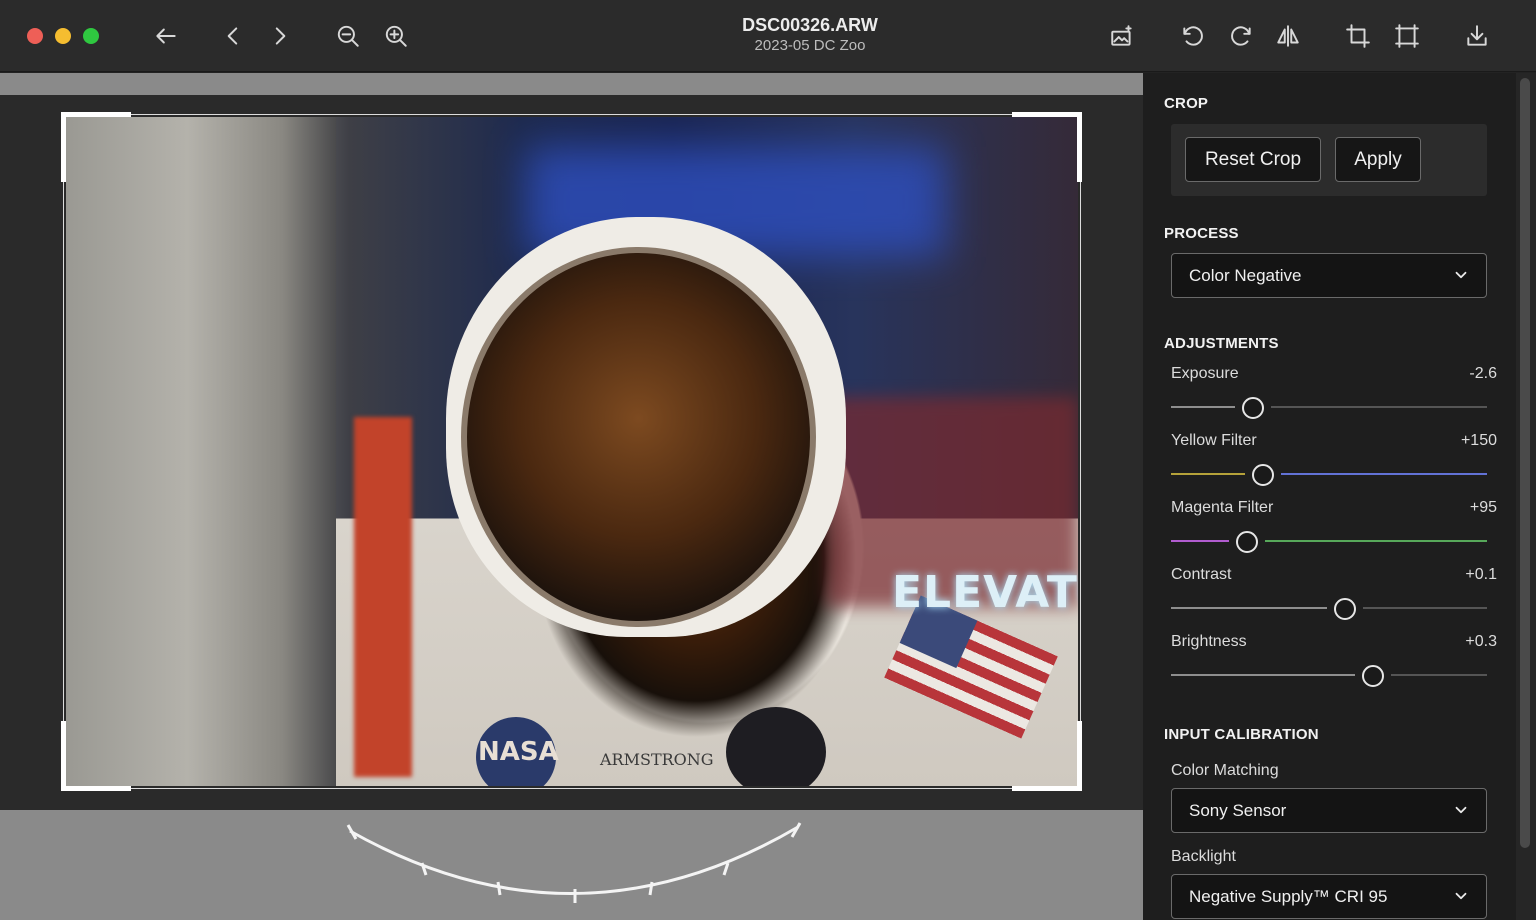 Image resolution: width=1536 pixels, height=920 pixels. I want to click on zoom-out-icon, so click(348, 36).